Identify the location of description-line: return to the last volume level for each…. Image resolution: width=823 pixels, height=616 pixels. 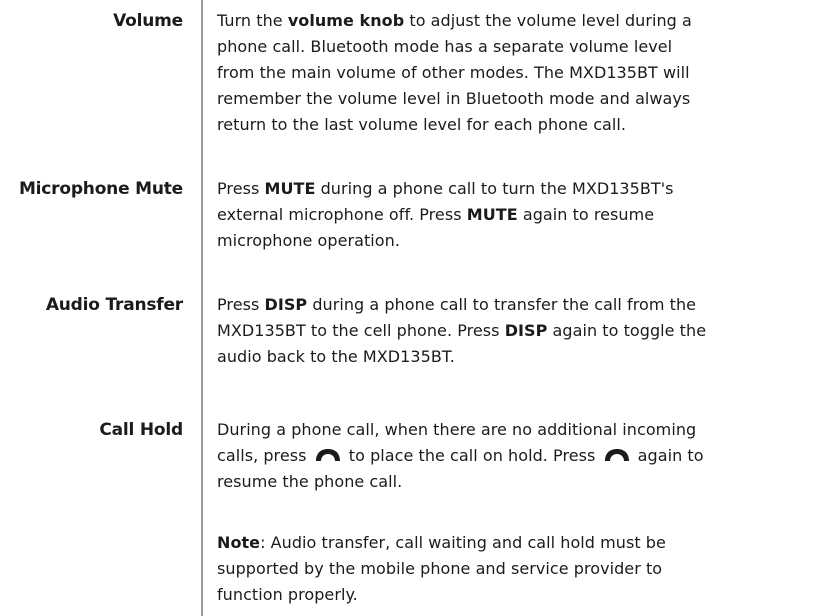
(422, 124).